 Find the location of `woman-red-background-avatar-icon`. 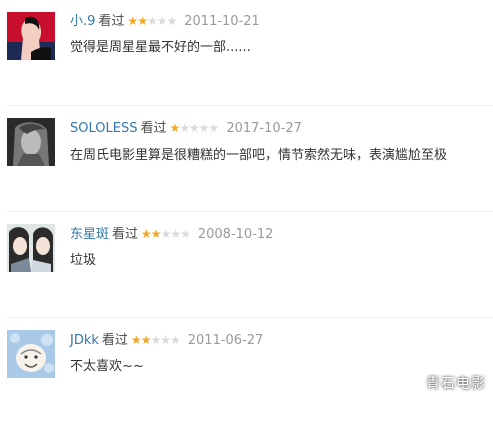

woman-red-background-avatar-icon is located at coordinates (31, 36).